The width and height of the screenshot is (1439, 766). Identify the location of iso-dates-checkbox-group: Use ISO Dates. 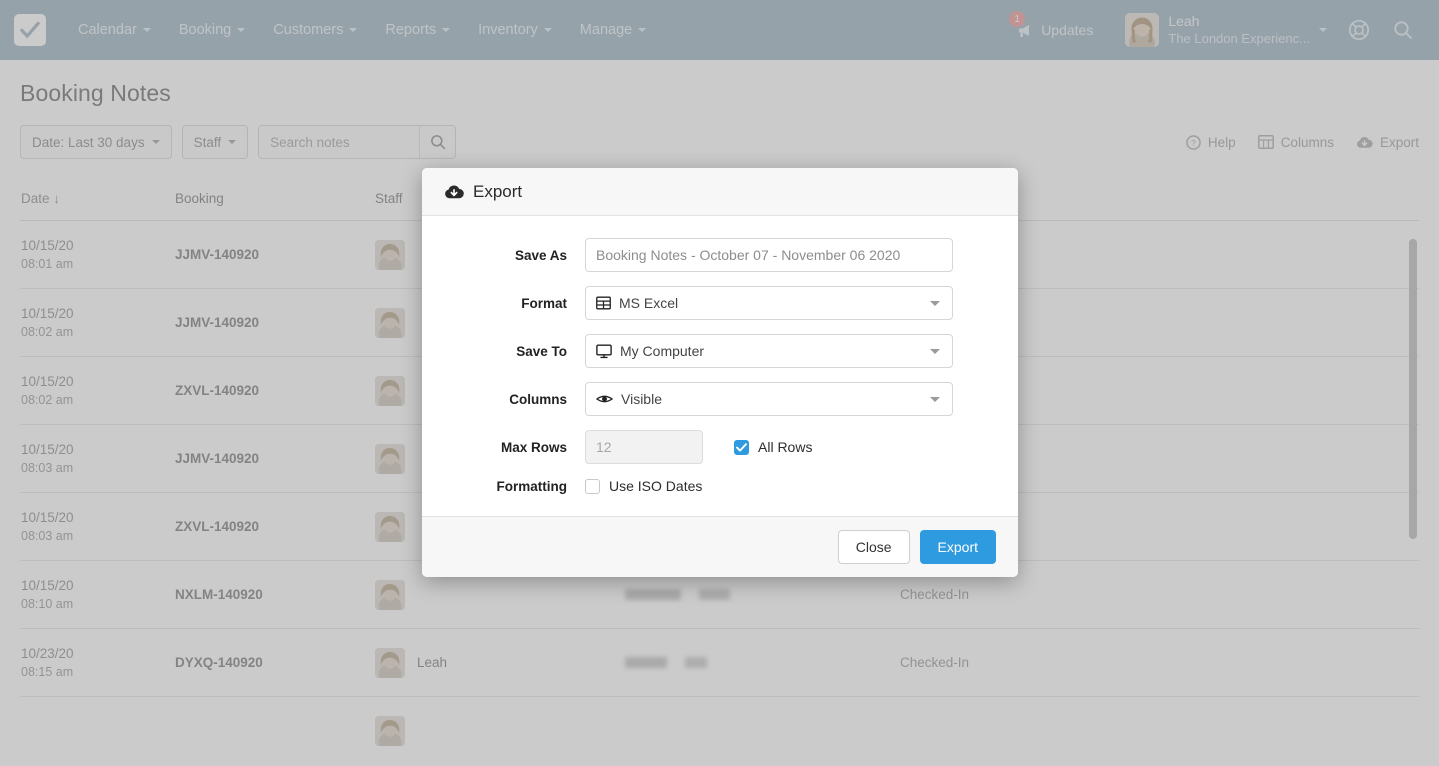
(643, 486).